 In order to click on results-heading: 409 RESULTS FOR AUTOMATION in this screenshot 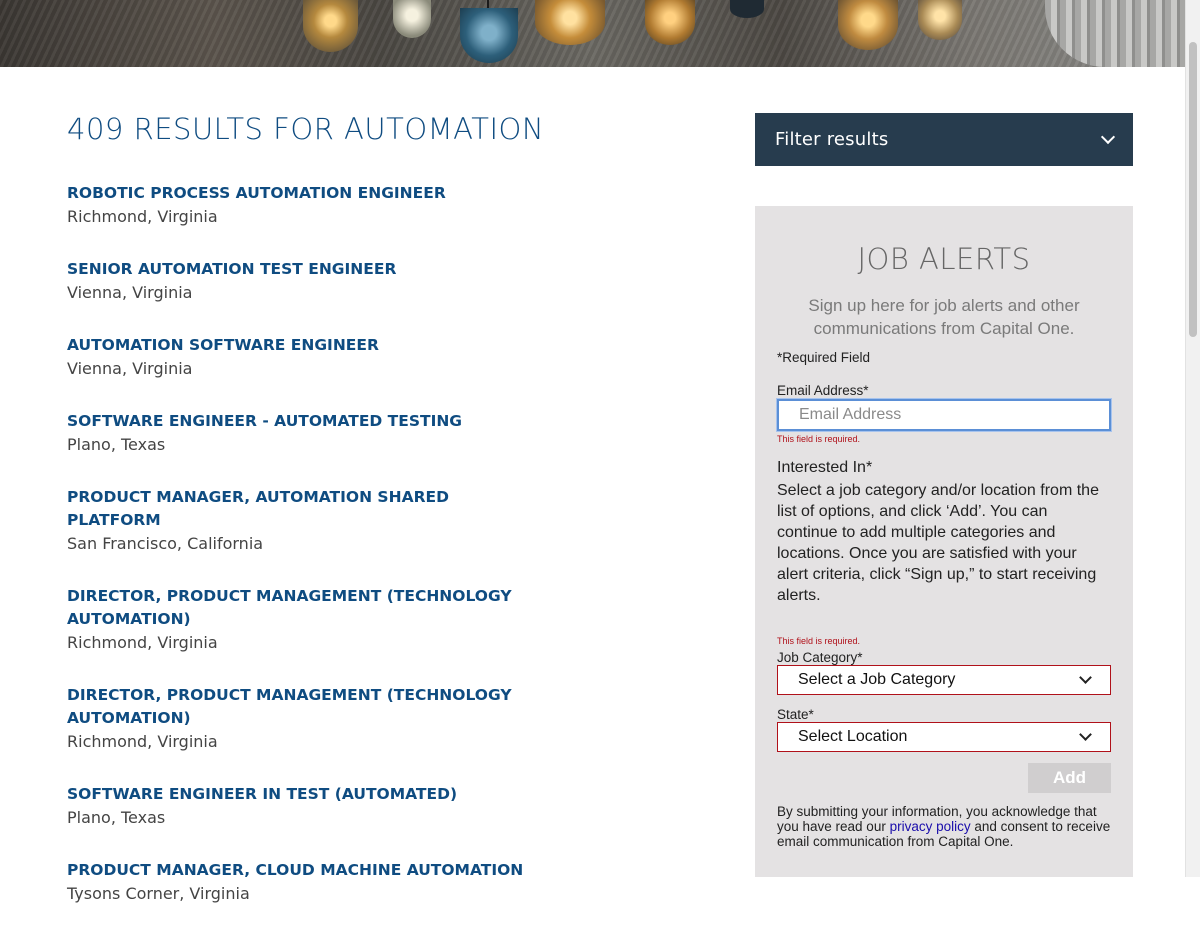, I will do `click(306, 129)`.